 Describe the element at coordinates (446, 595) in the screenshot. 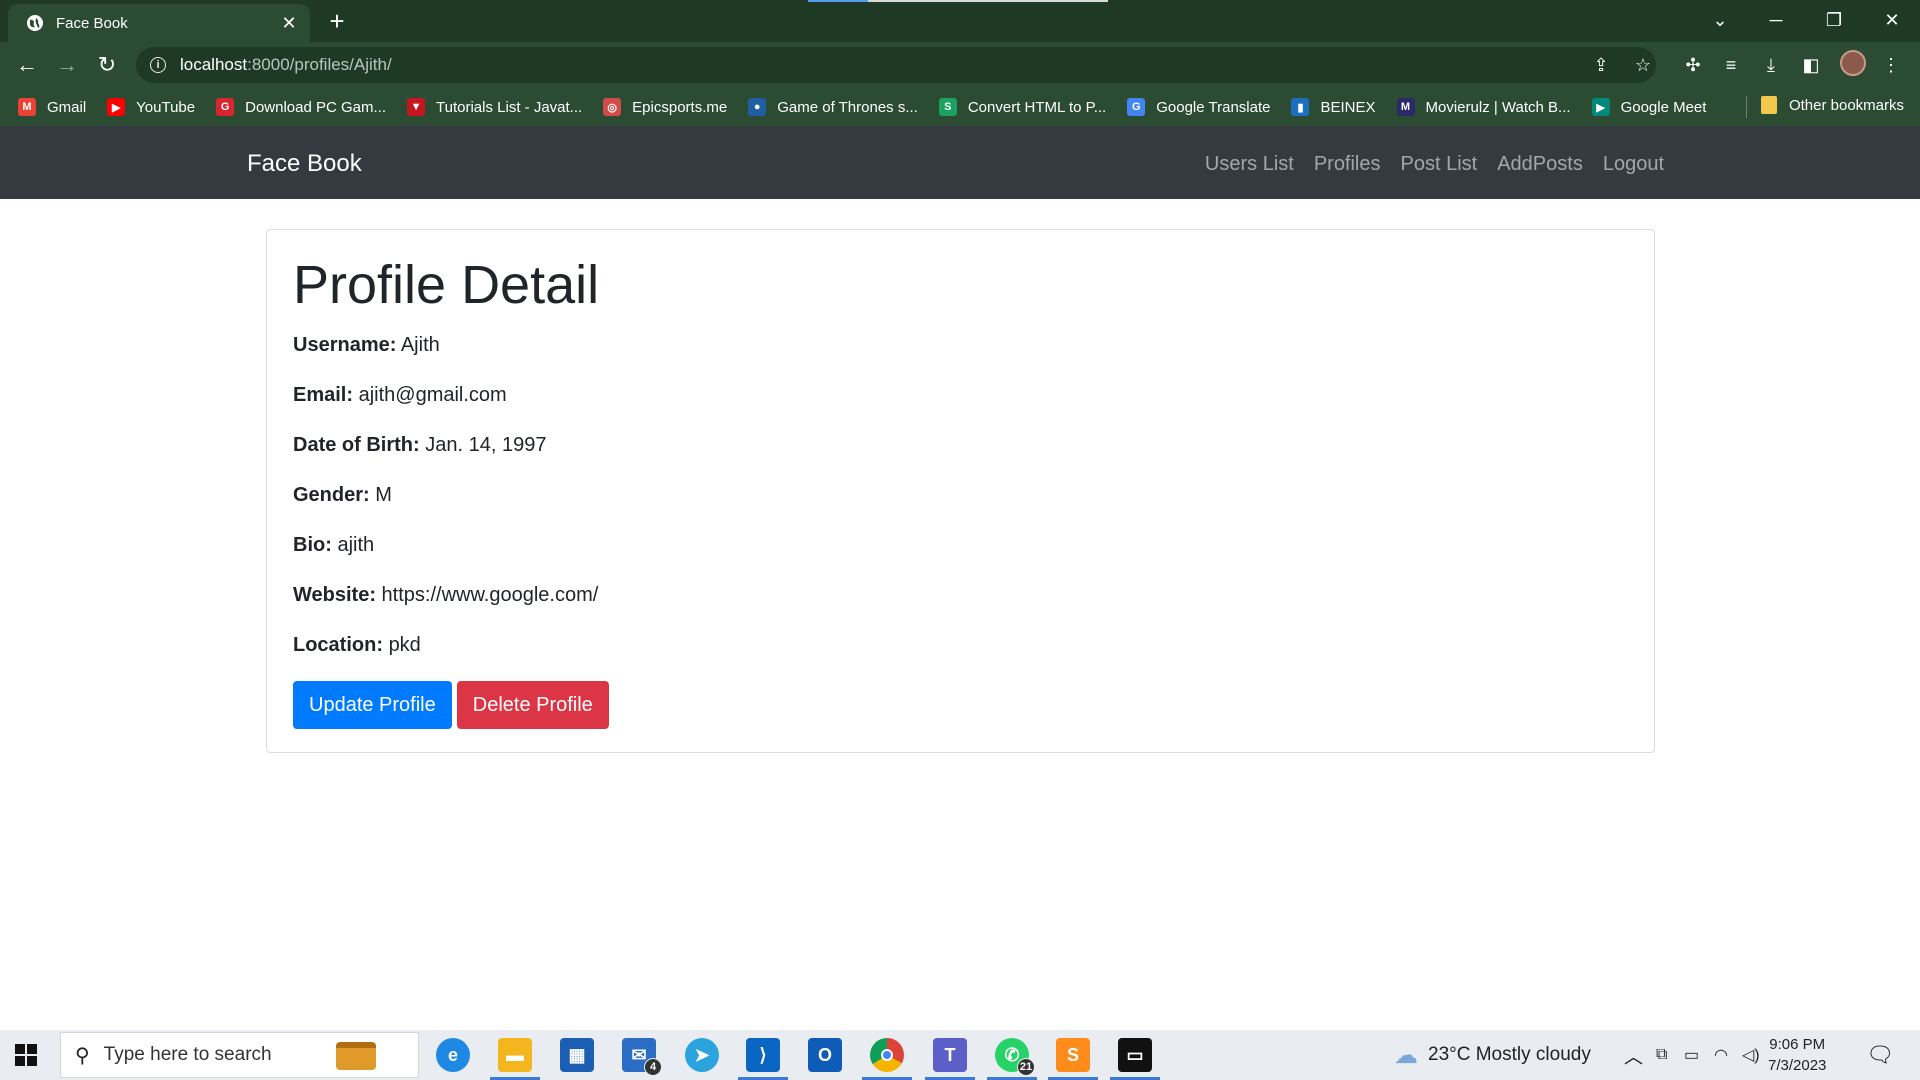

I see `field-website: Website: https://www.google.com/` at that location.